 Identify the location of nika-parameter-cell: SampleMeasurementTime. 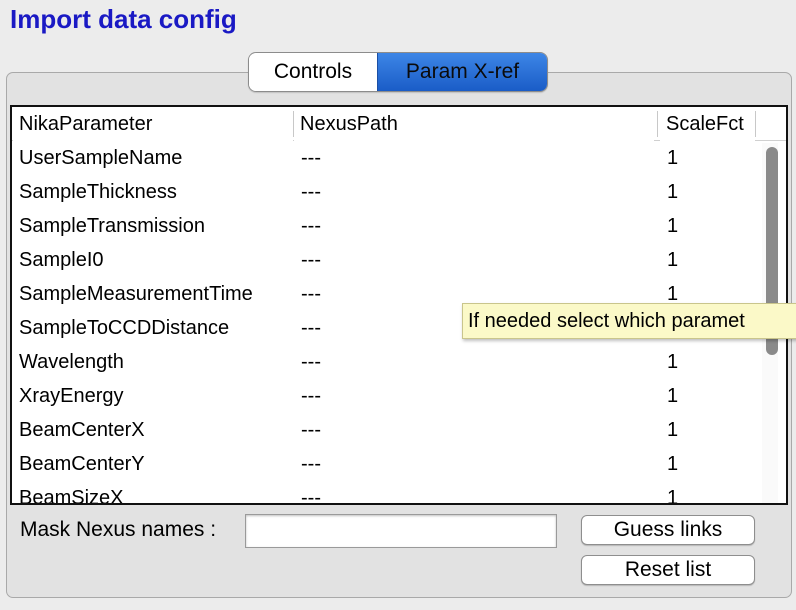
(136, 294).